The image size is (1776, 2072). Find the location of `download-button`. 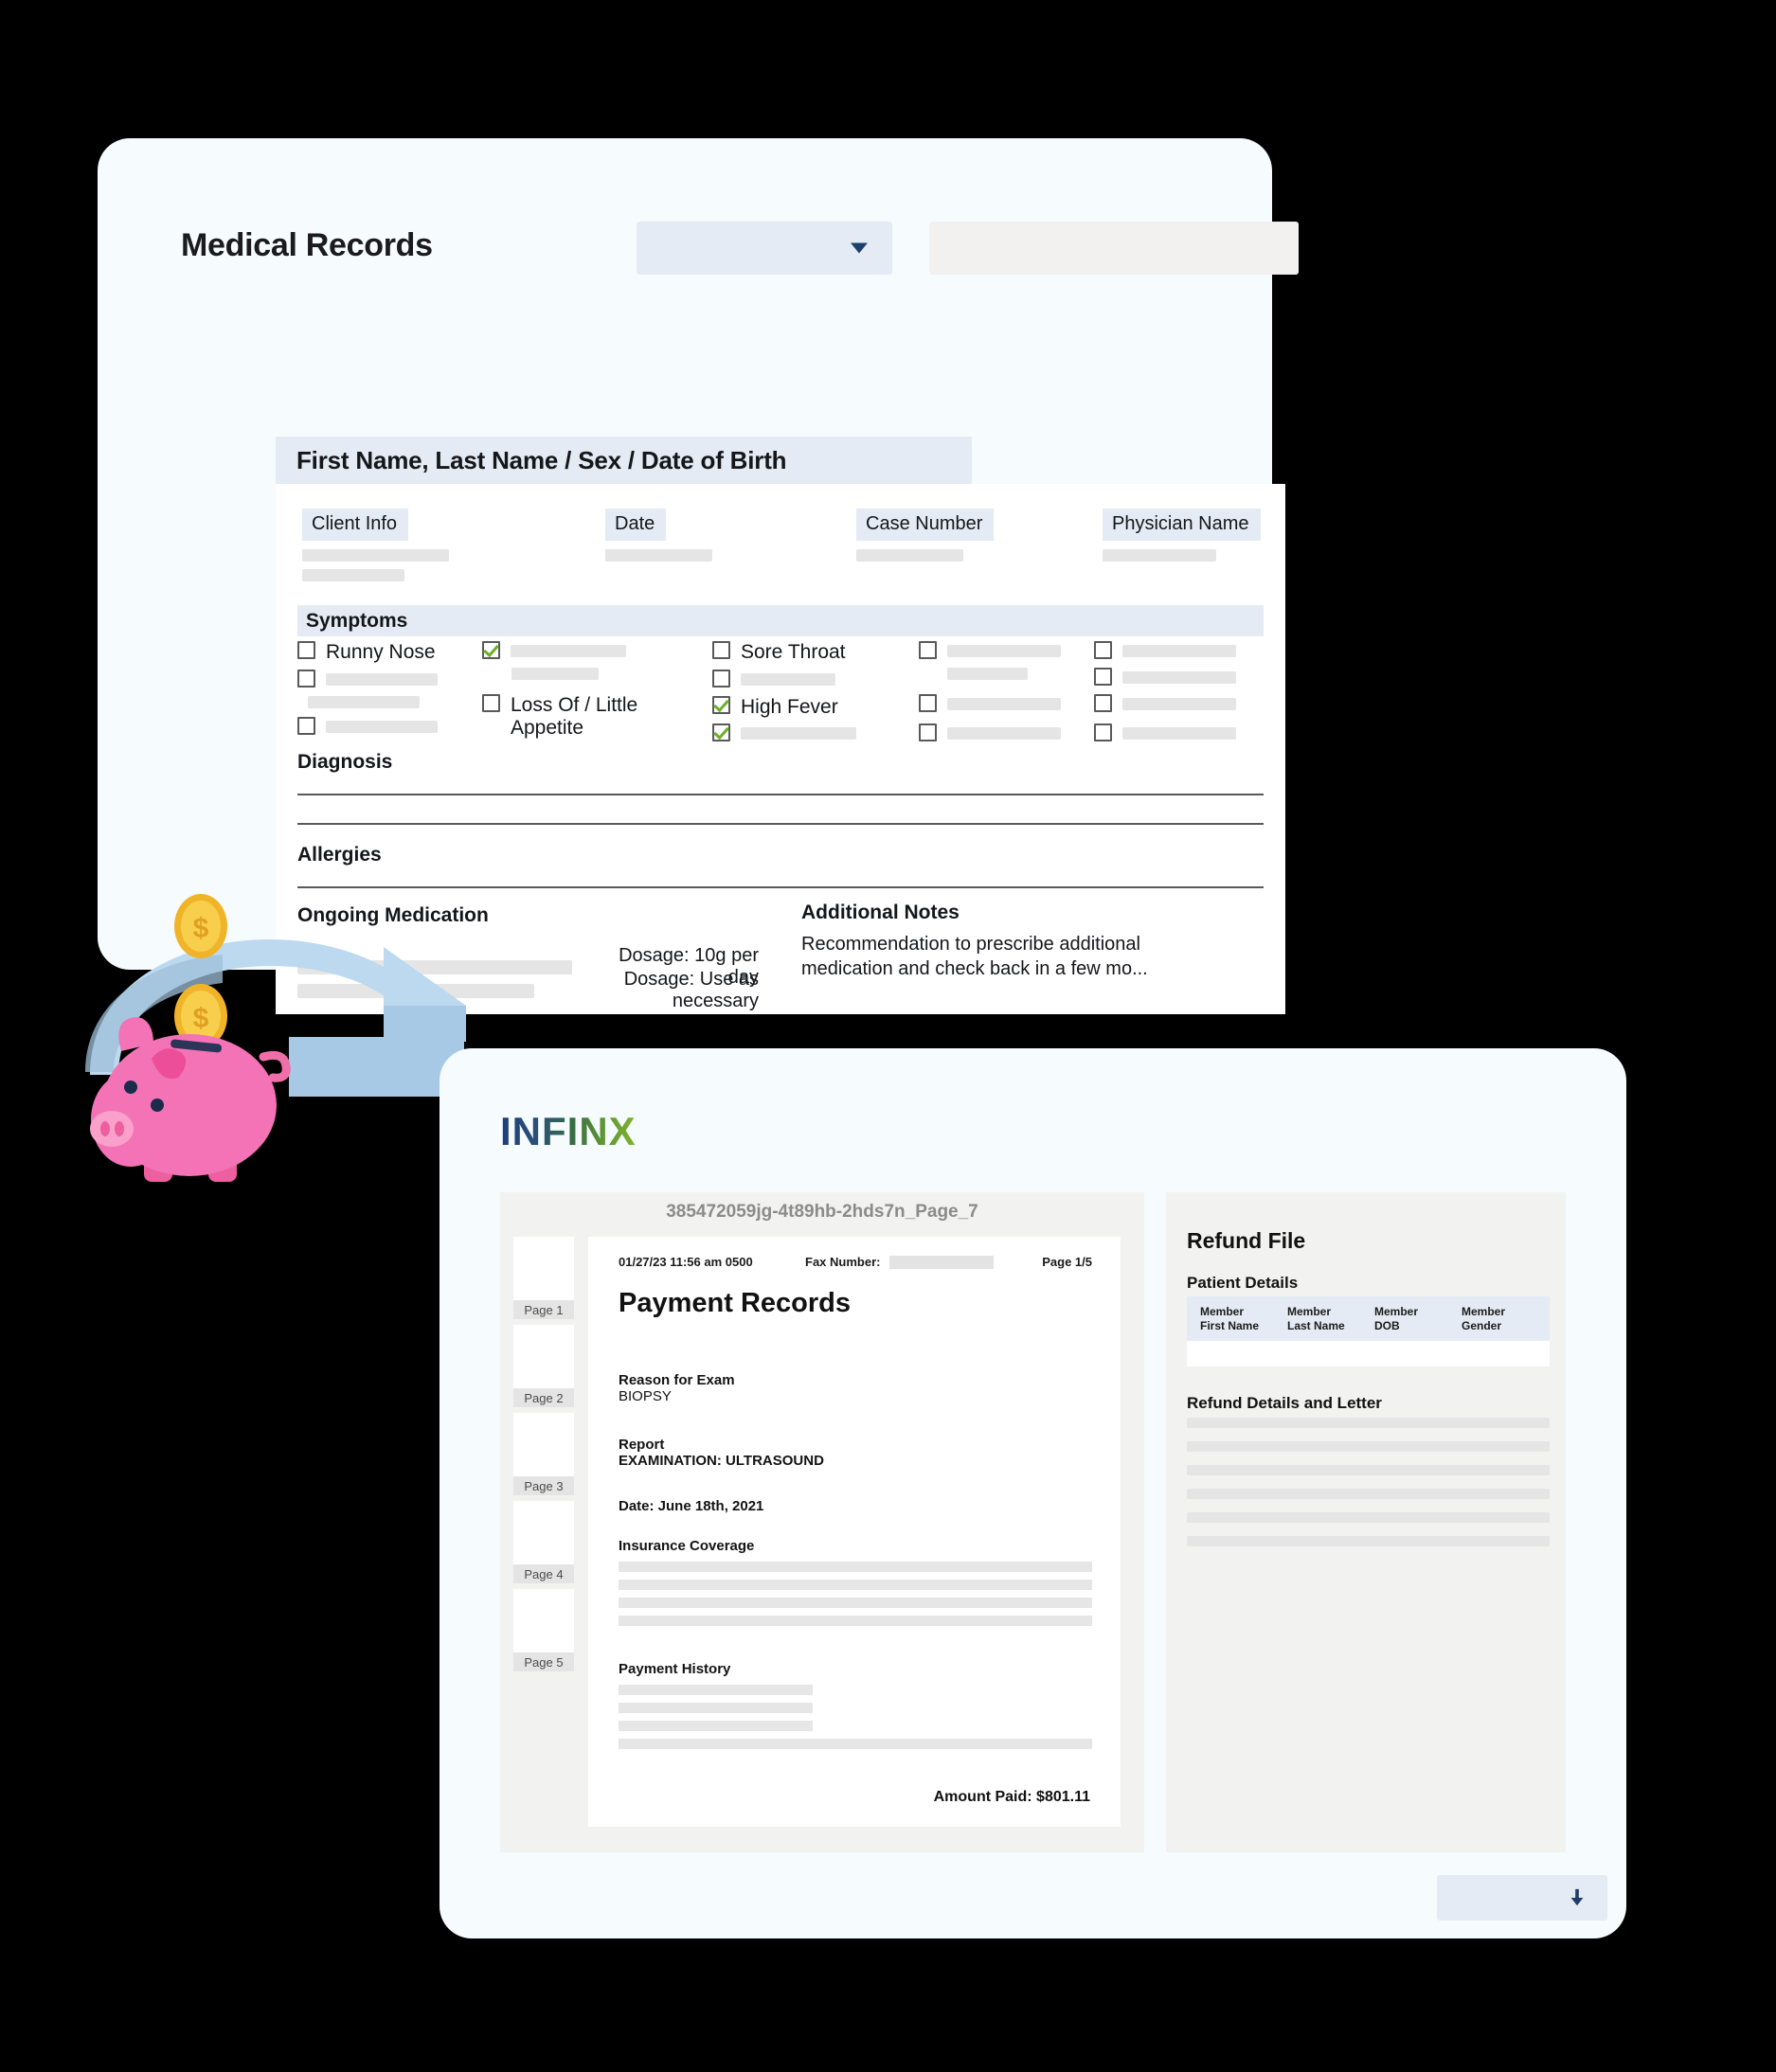

download-button is located at coordinates (1522, 1898).